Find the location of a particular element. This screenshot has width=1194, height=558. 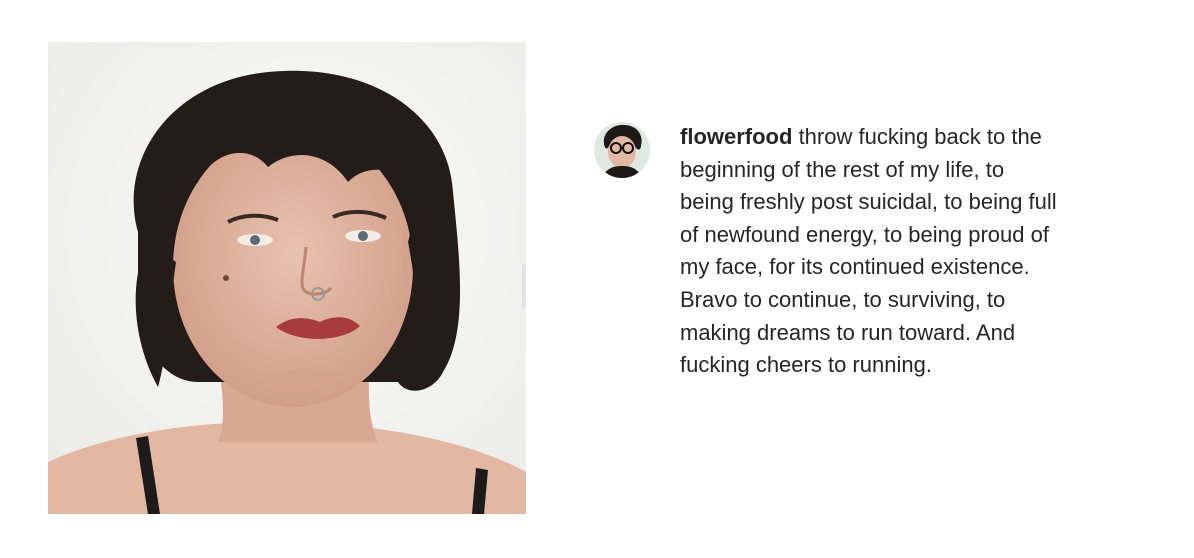

scrollbar-handle is located at coordinates (524, 286).